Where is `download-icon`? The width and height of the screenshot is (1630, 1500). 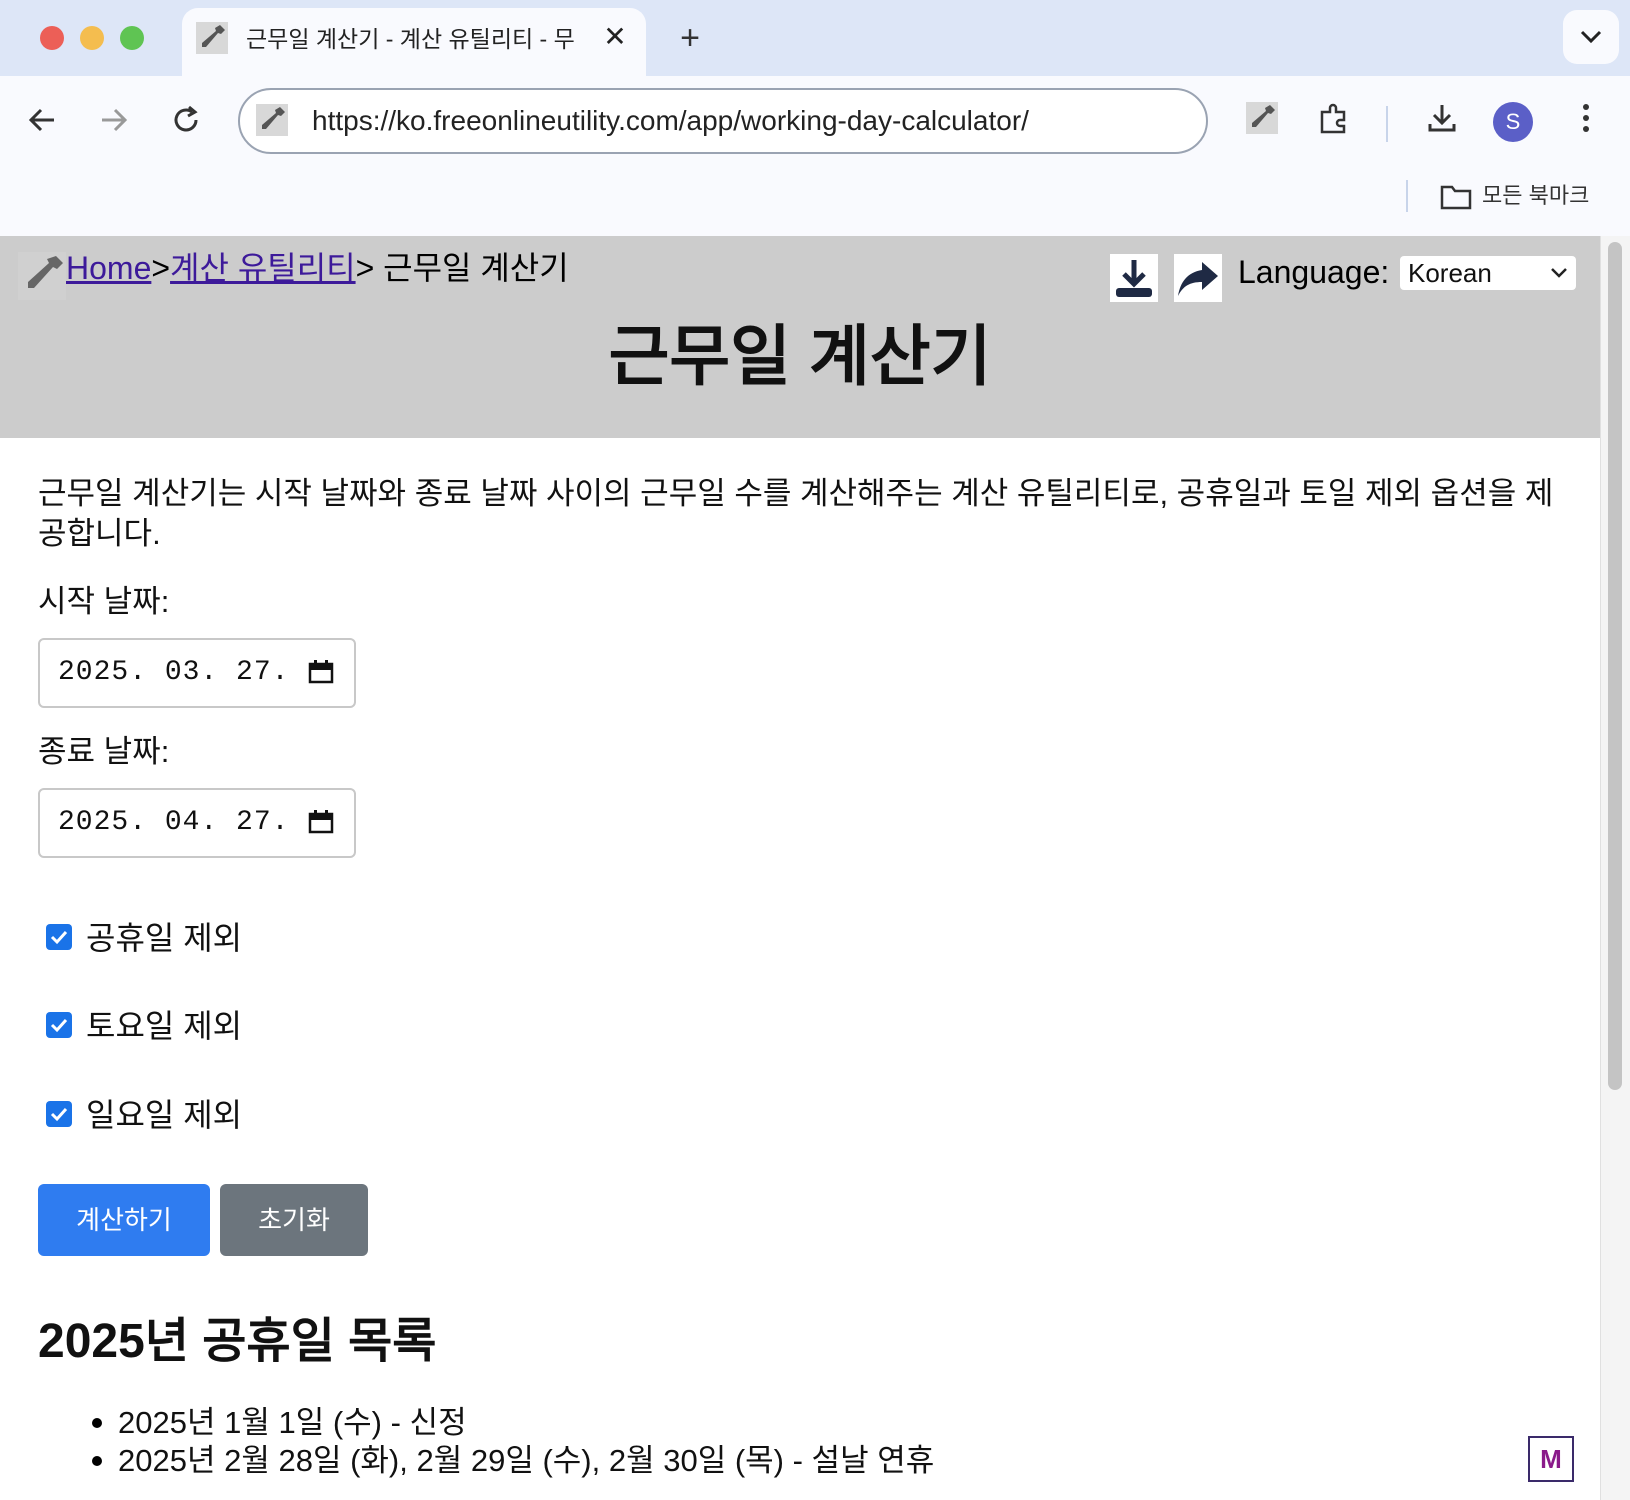
download-icon is located at coordinates (1134, 278).